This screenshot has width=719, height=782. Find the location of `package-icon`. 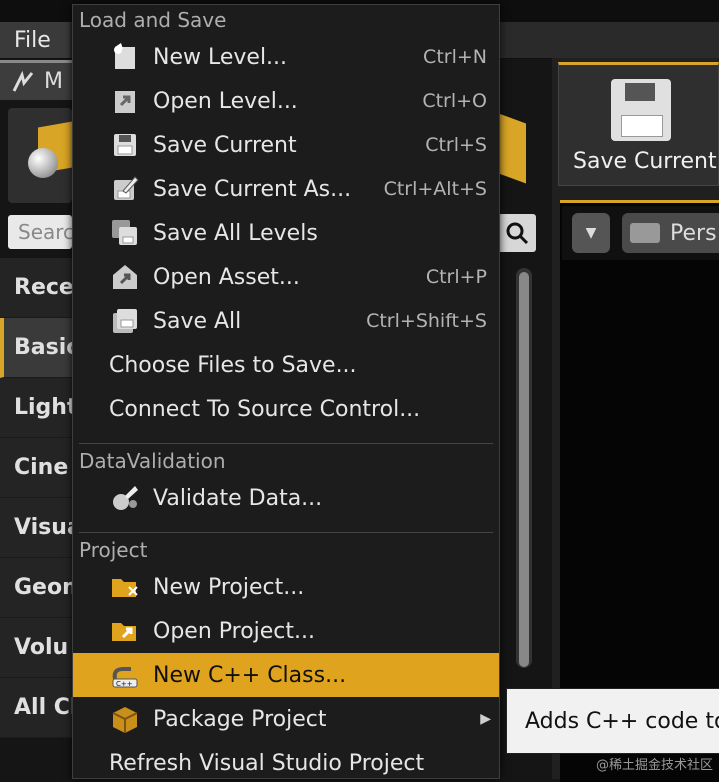

package-icon is located at coordinates (125, 720).